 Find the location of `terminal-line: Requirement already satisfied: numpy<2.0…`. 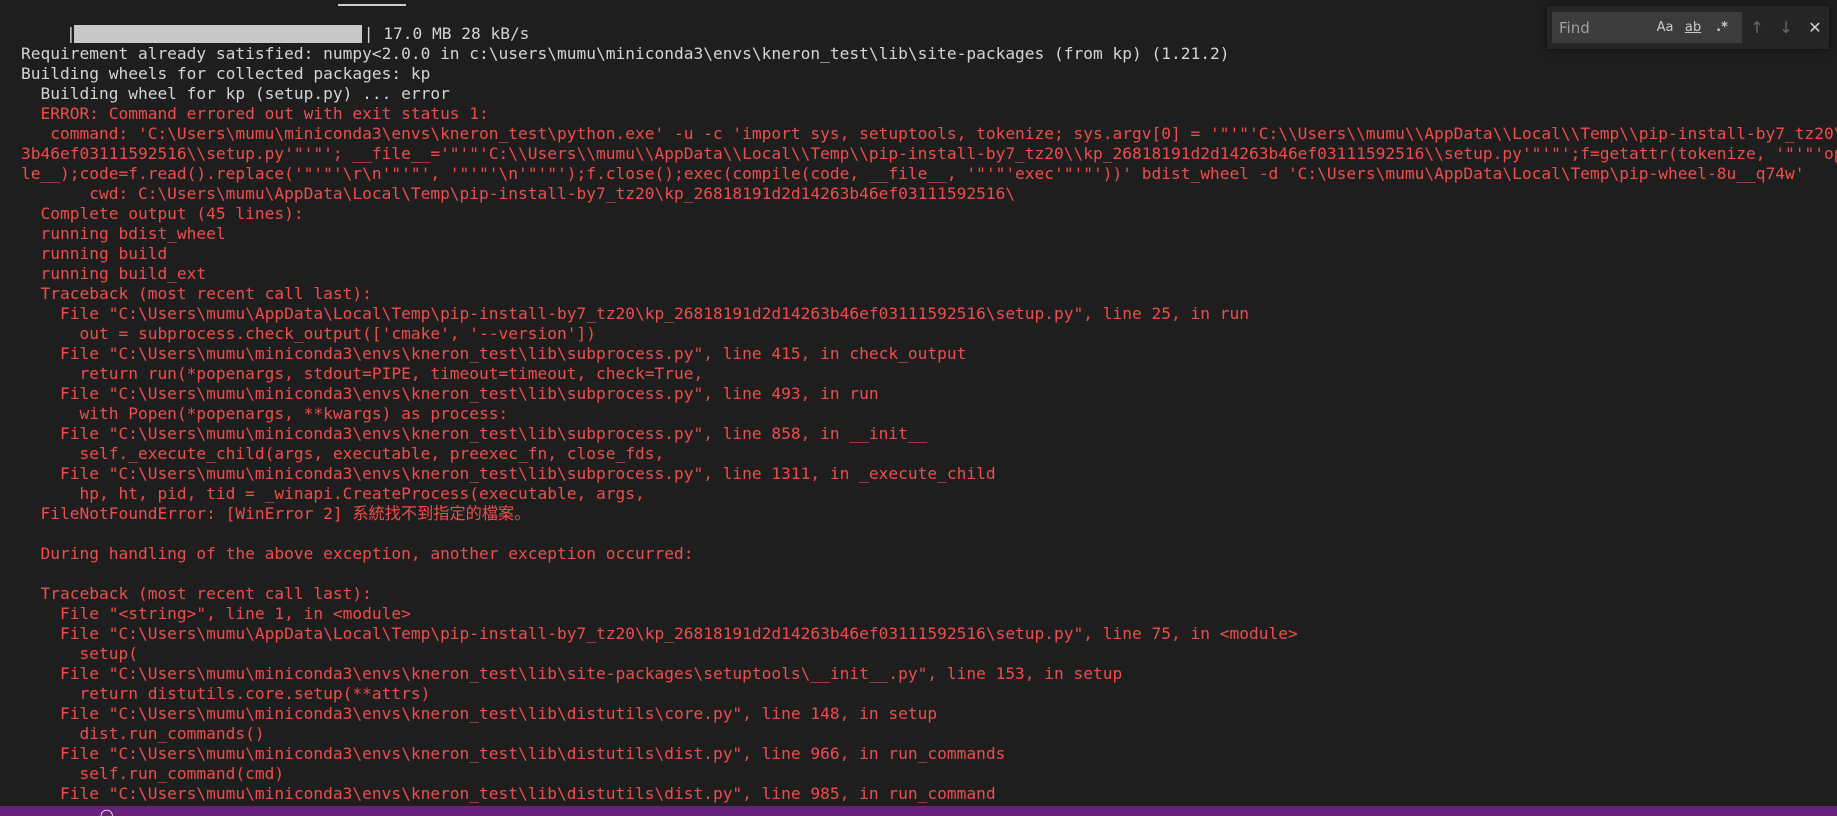

terminal-line: Requirement already satisfied: numpy<2.0… is located at coordinates (625, 53).